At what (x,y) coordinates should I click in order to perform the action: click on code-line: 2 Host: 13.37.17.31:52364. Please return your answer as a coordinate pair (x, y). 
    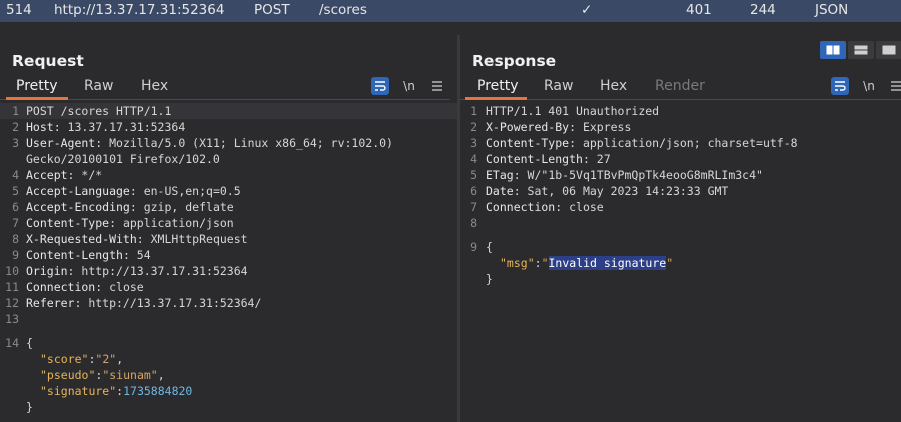
    Looking at the image, I should click on (99, 127).